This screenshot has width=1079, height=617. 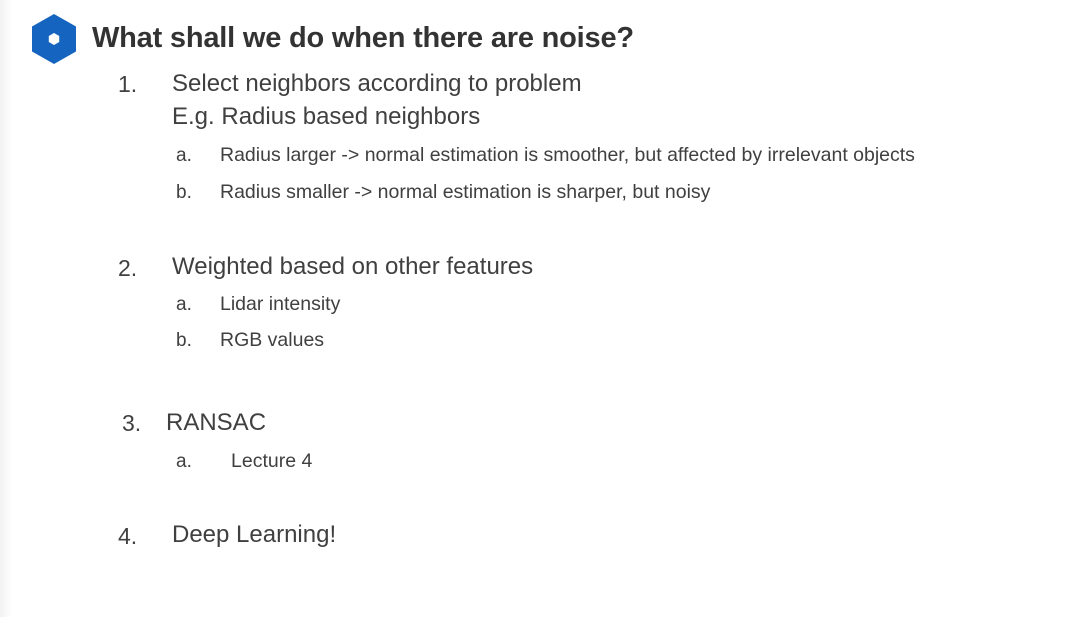 What do you see at coordinates (353, 266) in the screenshot?
I see `item-text: Weighted based on other features` at bounding box center [353, 266].